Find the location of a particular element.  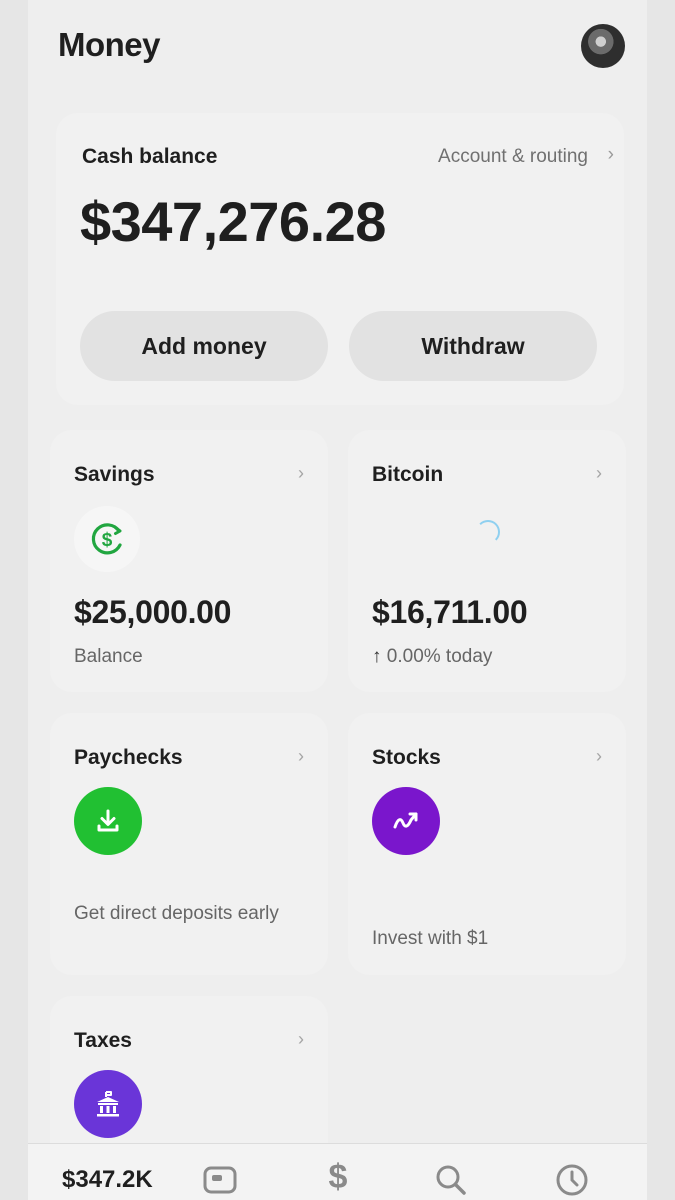

savings-title: Savings is located at coordinates (114, 474).